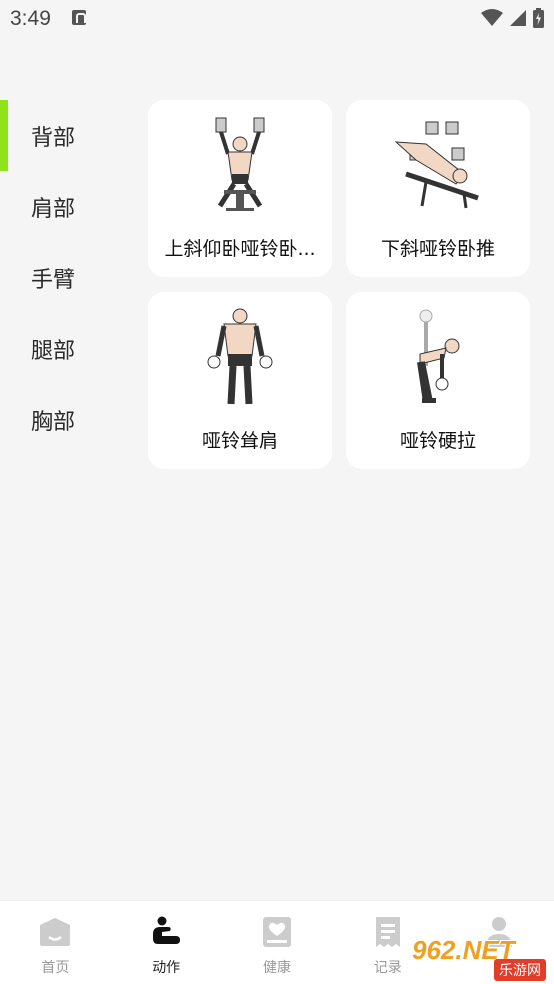 The height and width of the screenshot is (984, 554). Describe the element at coordinates (277, 20) in the screenshot. I see `status-bar: 3:49` at that location.